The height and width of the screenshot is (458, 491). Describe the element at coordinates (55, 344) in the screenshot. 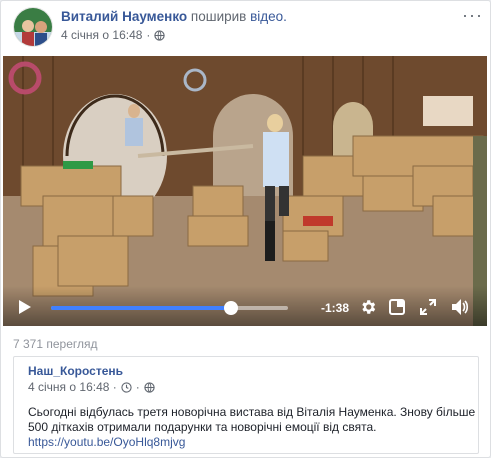

I see `view-count: 7 371 перегляд` at that location.